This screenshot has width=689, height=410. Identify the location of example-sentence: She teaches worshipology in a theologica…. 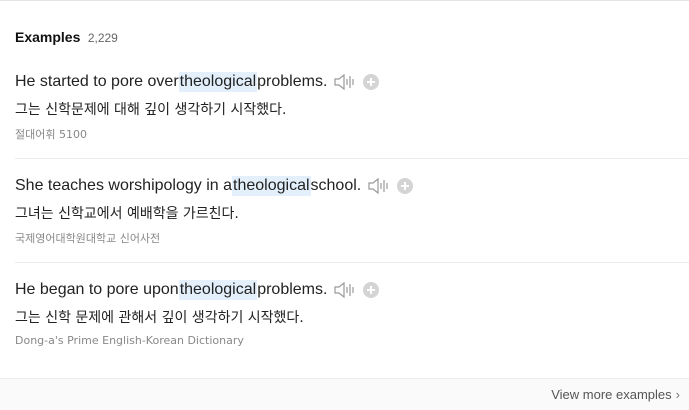
(214, 186).